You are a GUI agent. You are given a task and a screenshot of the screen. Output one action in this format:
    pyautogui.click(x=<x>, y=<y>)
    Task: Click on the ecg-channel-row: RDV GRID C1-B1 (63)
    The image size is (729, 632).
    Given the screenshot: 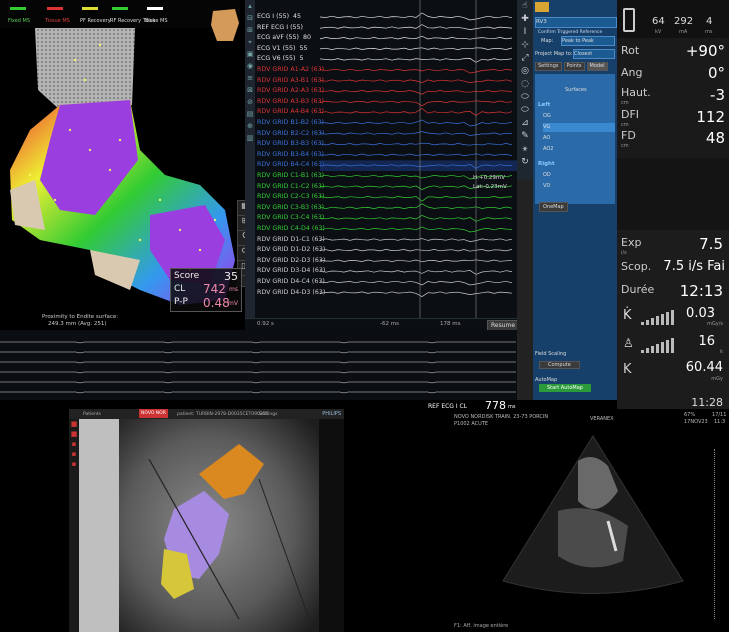 What is the action you would take?
    pyautogui.click(x=290, y=176)
    